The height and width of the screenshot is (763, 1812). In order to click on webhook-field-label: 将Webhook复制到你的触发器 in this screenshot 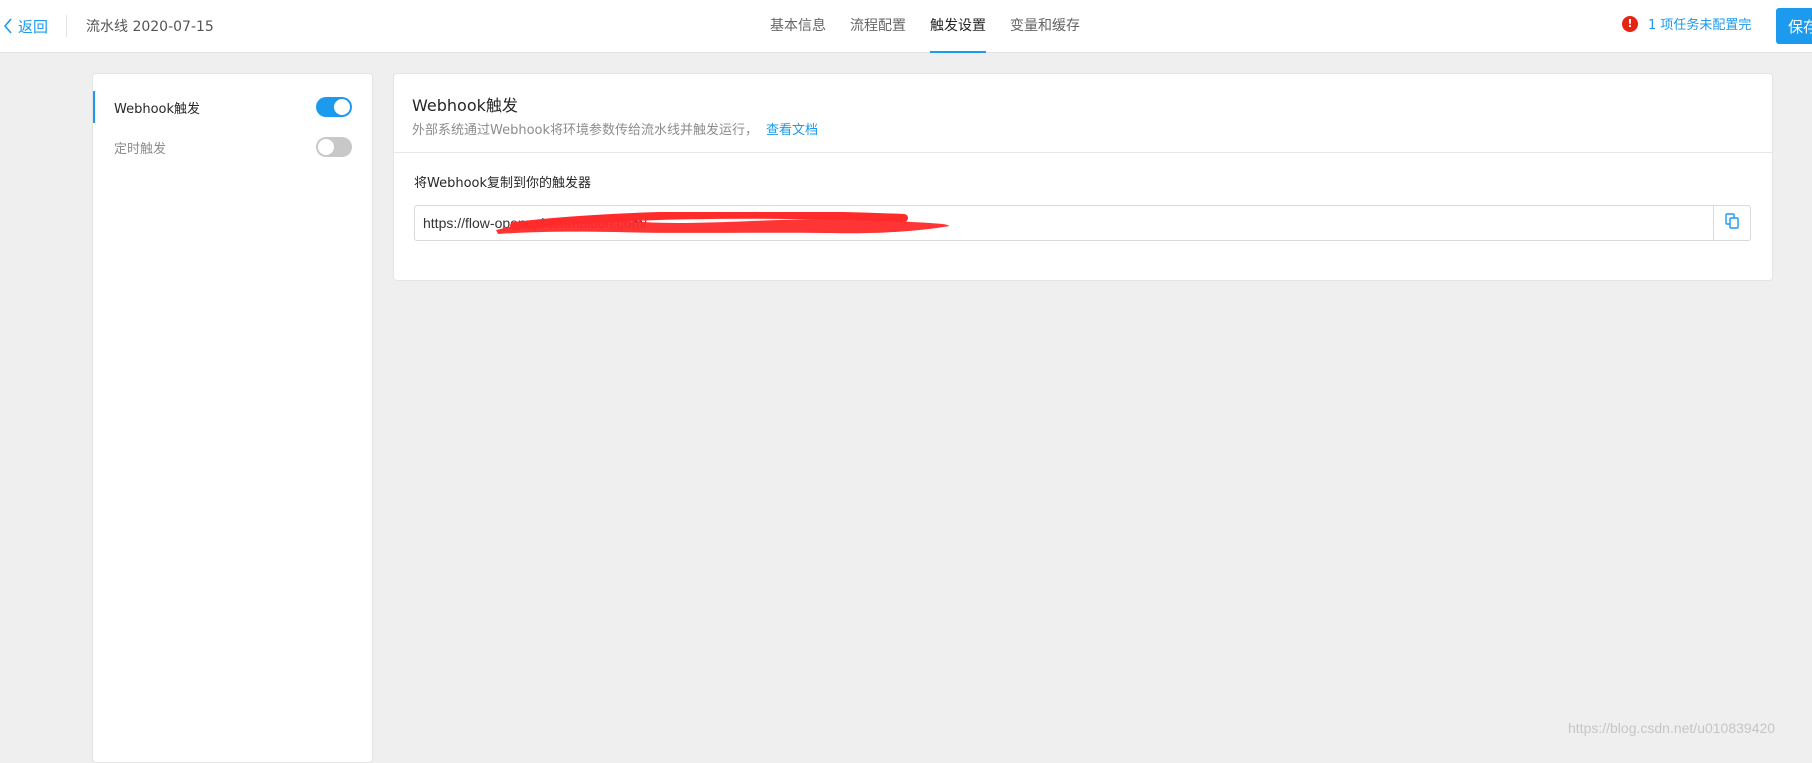, I will do `click(503, 183)`.